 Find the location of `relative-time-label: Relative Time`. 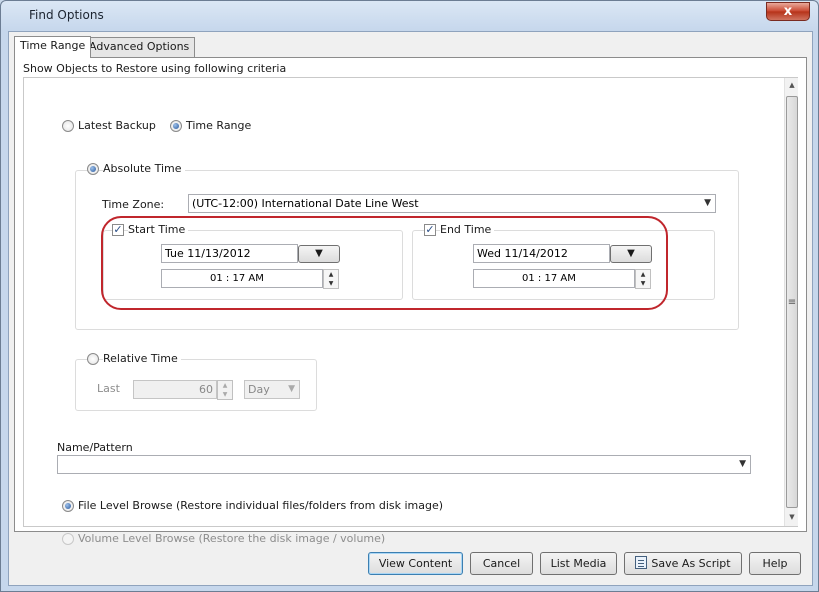

relative-time-label: Relative Time is located at coordinates (142, 358).